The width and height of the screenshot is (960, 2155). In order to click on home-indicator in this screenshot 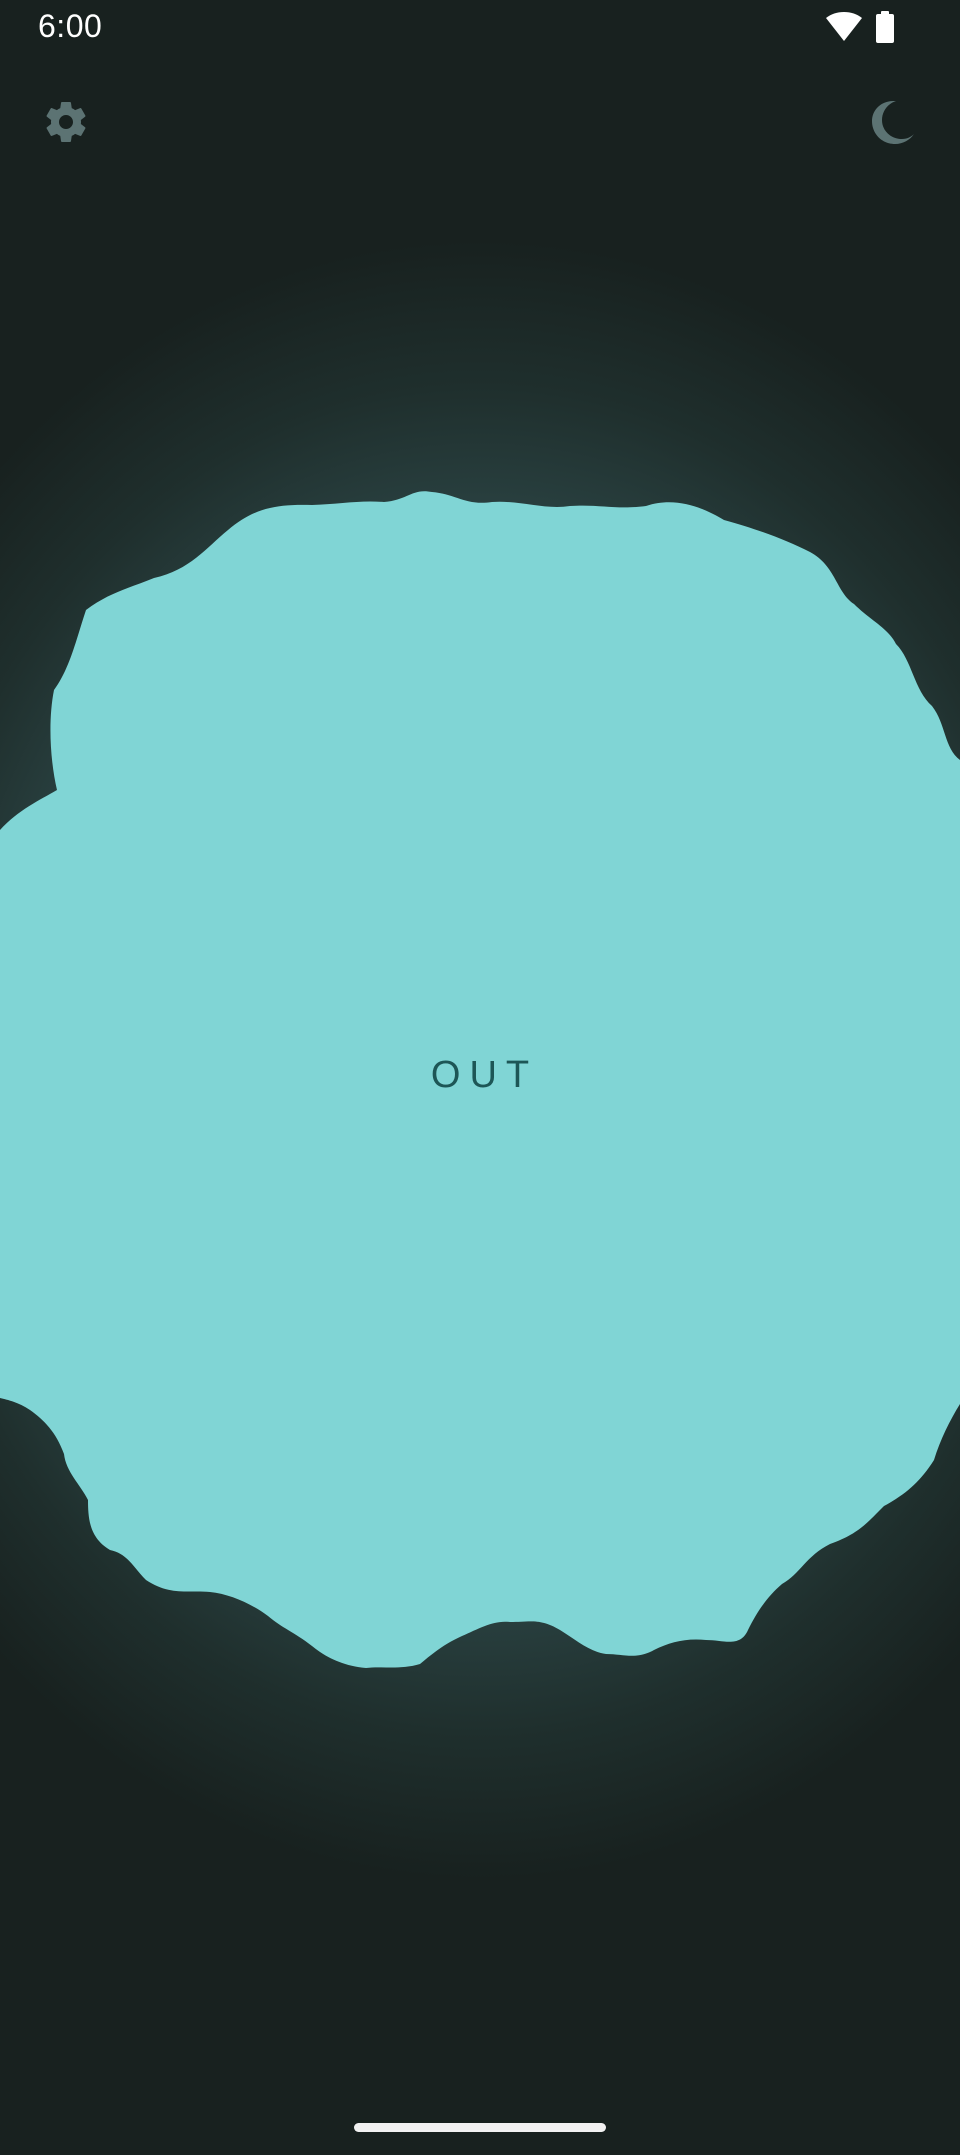, I will do `click(480, 2127)`.